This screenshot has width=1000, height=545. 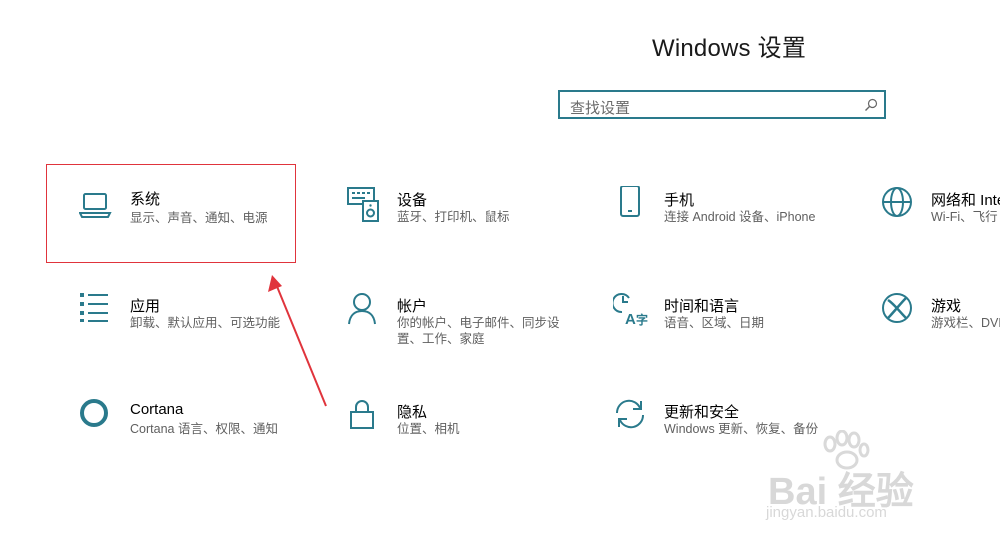 What do you see at coordinates (171, 213) in the screenshot?
I see `highlight-box` at bounding box center [171, 213].